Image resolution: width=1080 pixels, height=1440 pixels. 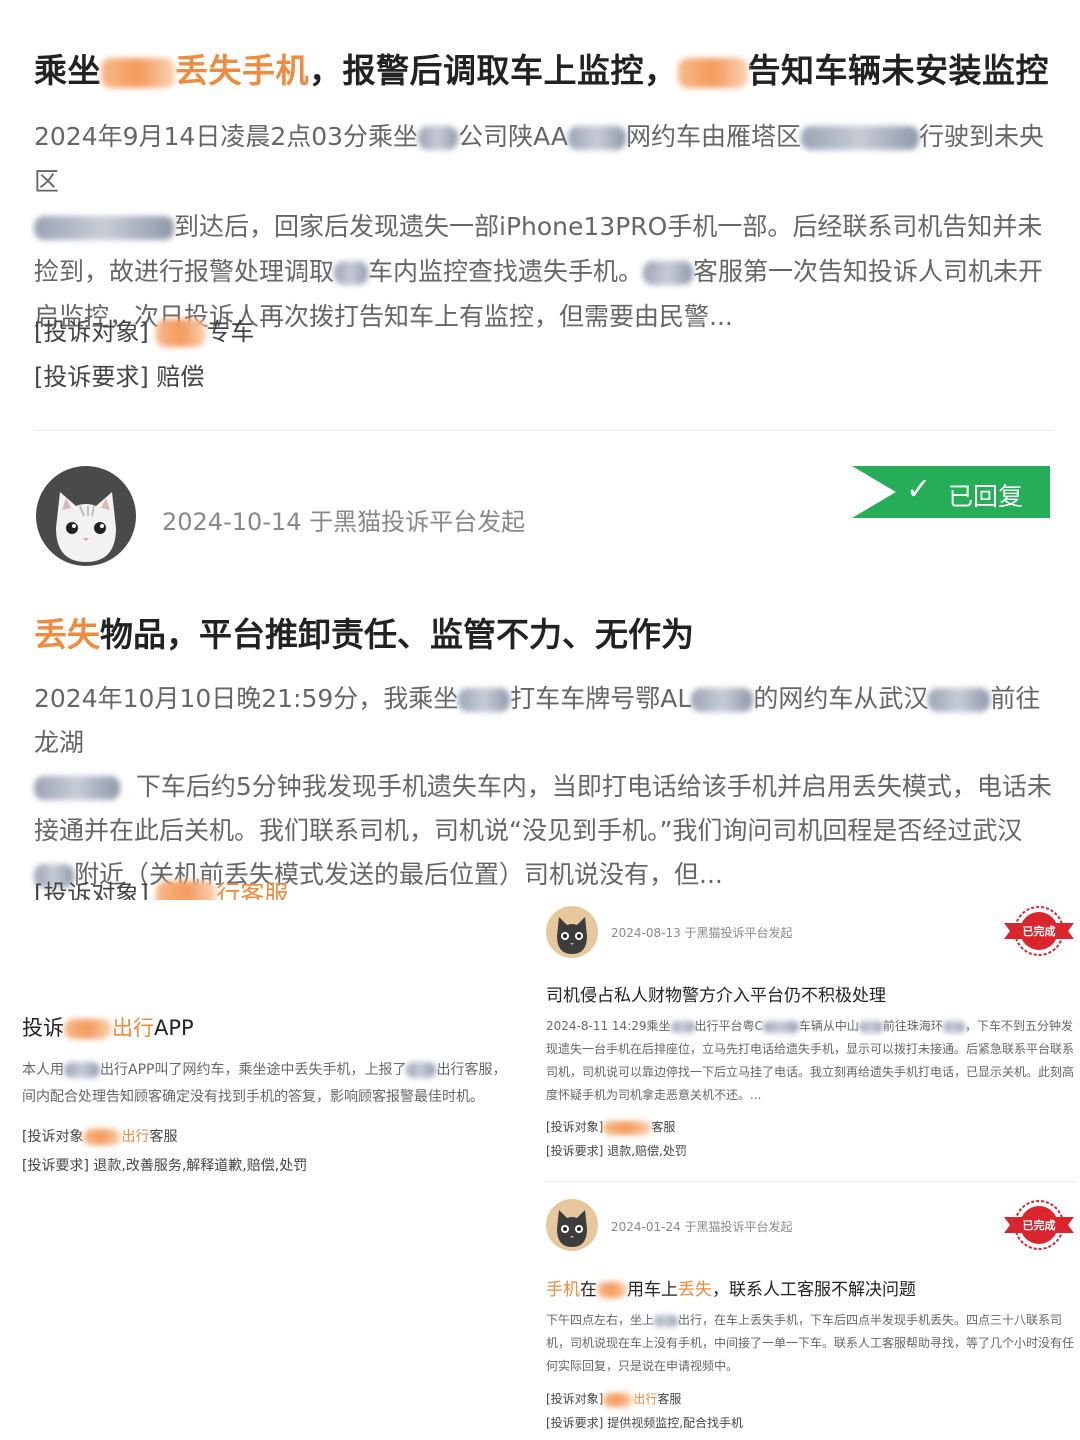 I want to click on request-value: 赔偿, so click(x=180, y=377).